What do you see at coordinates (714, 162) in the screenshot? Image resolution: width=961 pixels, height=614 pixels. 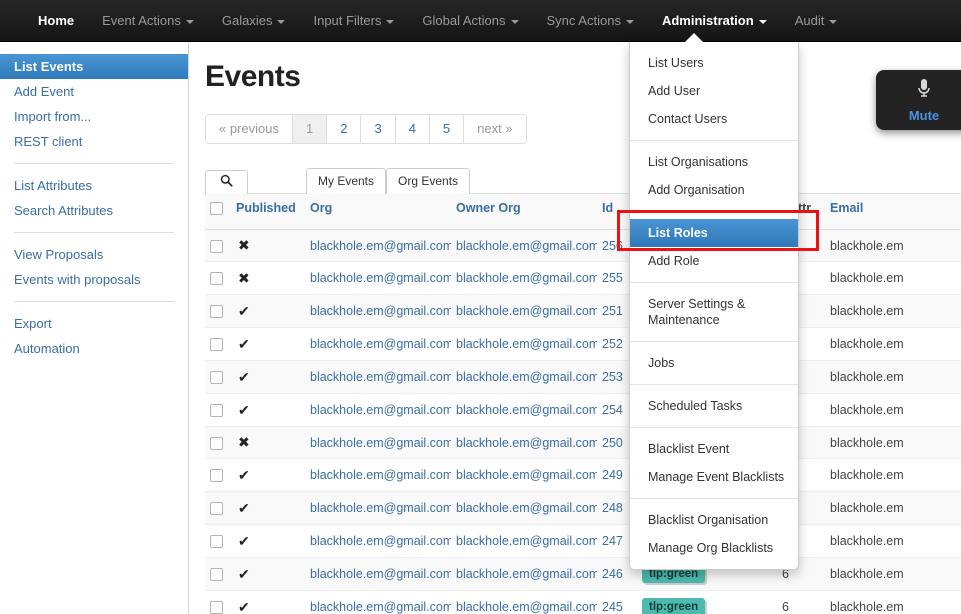 I see `menu-item-list-organisations: List Organisations` at bounding box center [714, 162].